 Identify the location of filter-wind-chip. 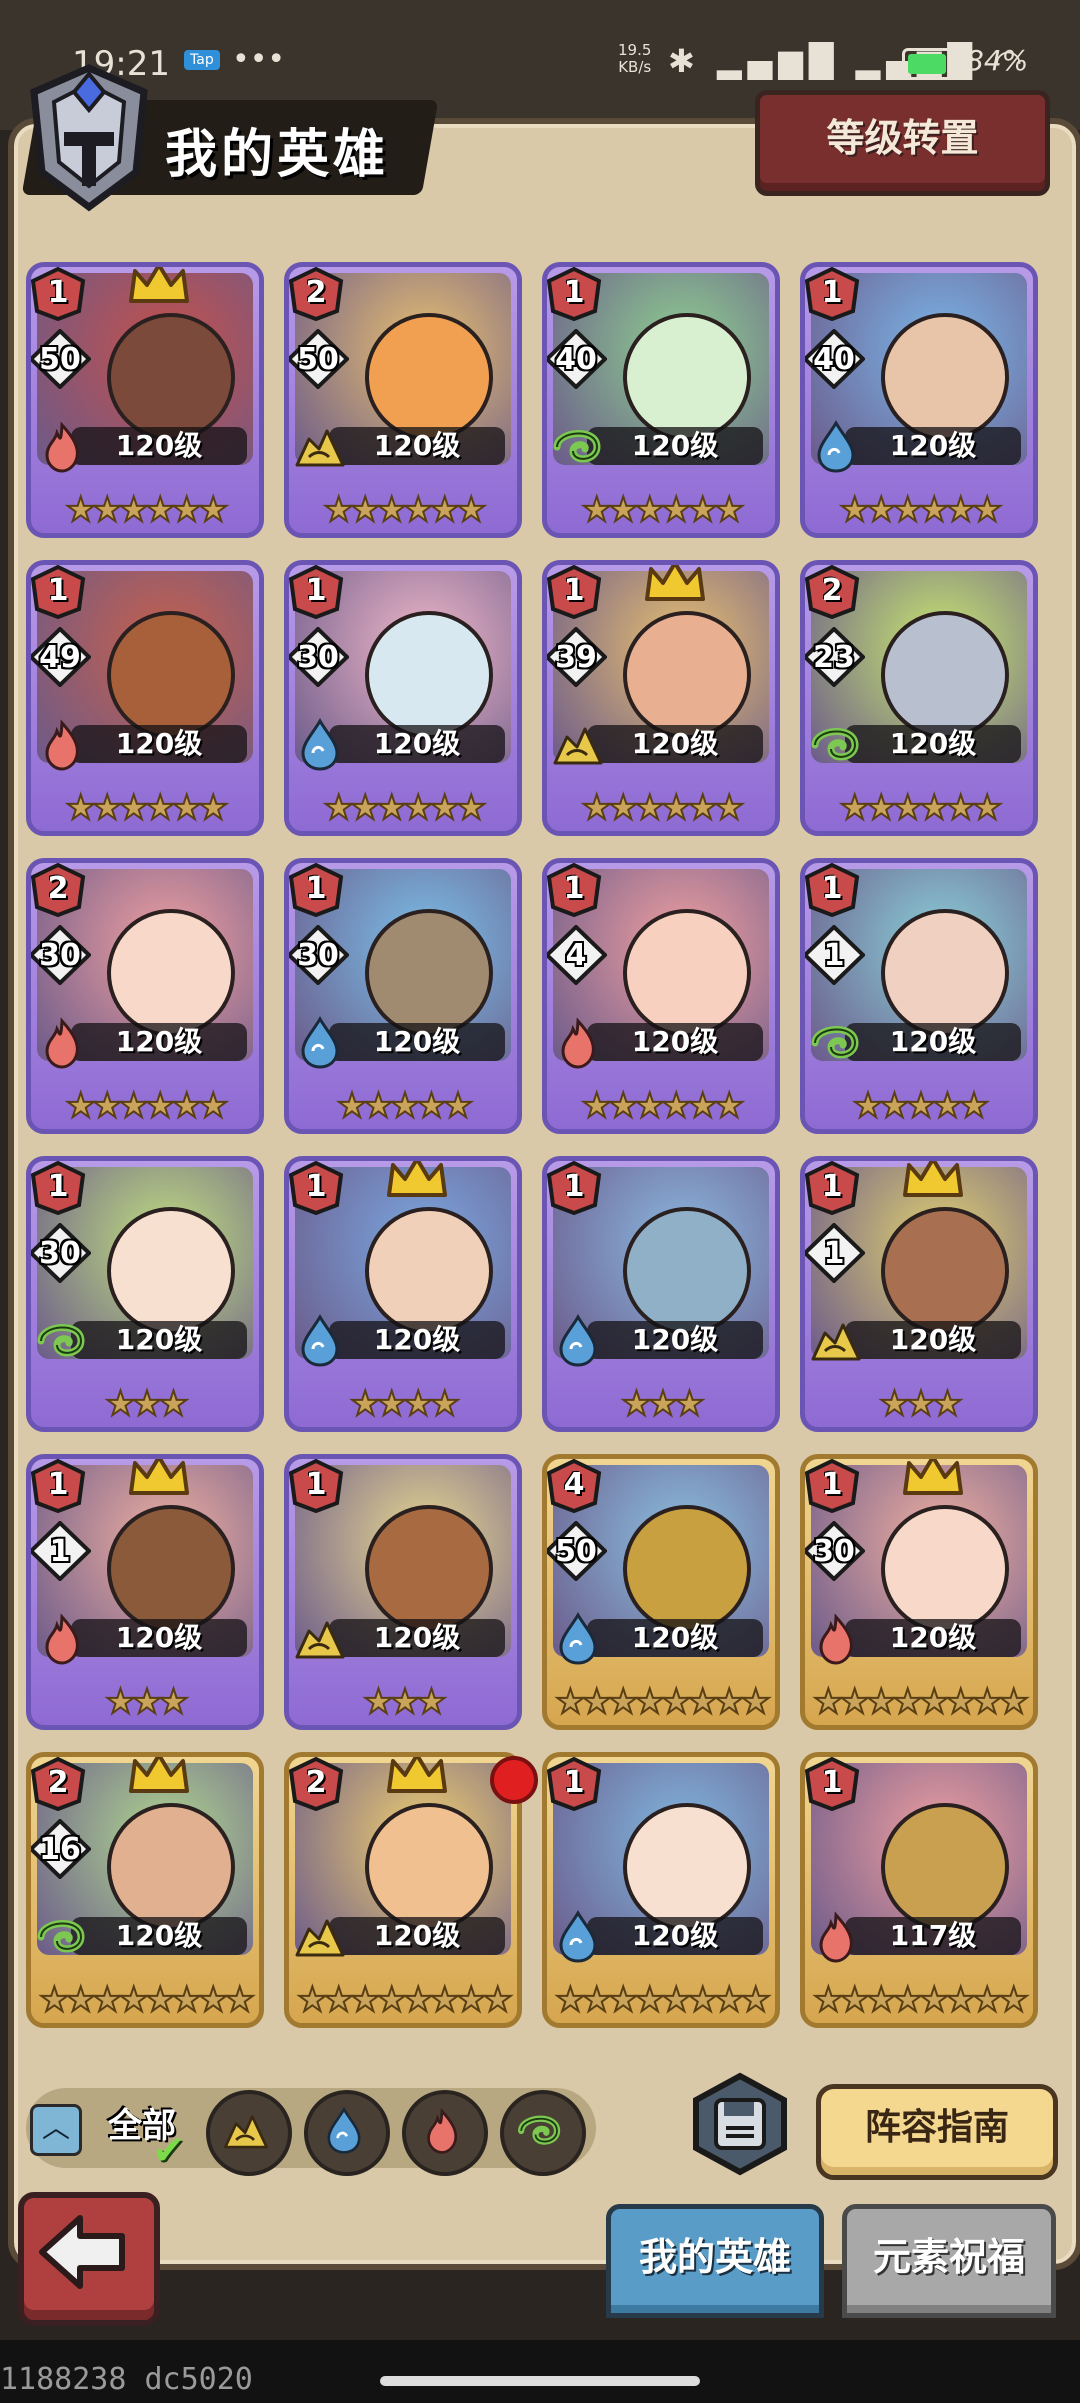
(543, 2133).